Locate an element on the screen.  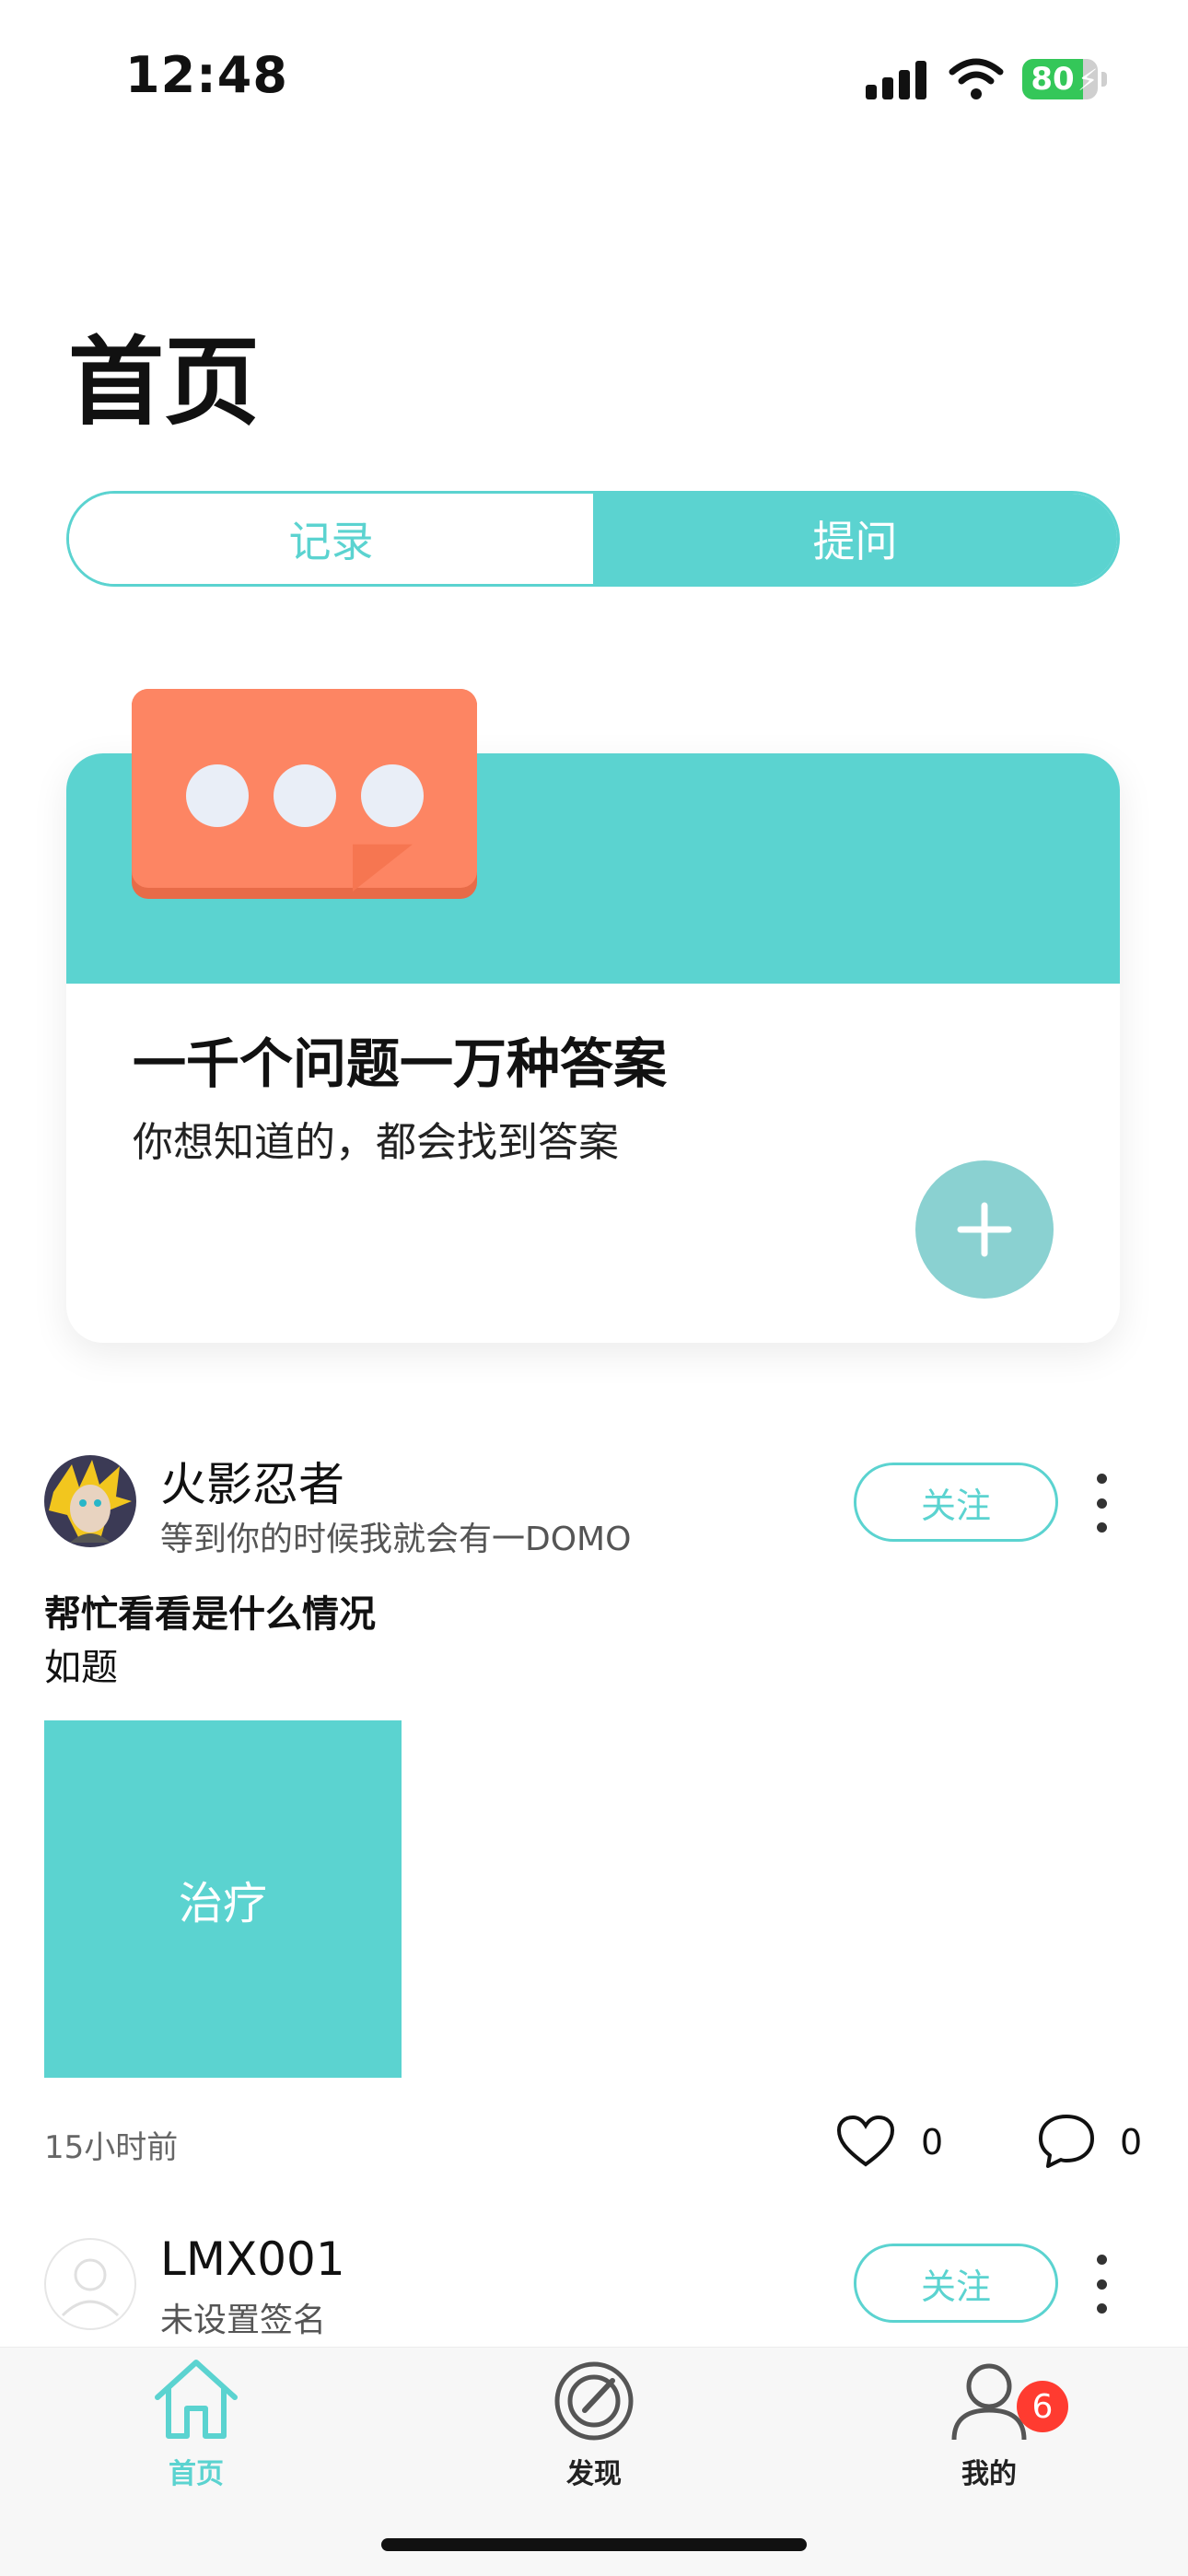
add-question-button is located at coordinates (985, 1229).